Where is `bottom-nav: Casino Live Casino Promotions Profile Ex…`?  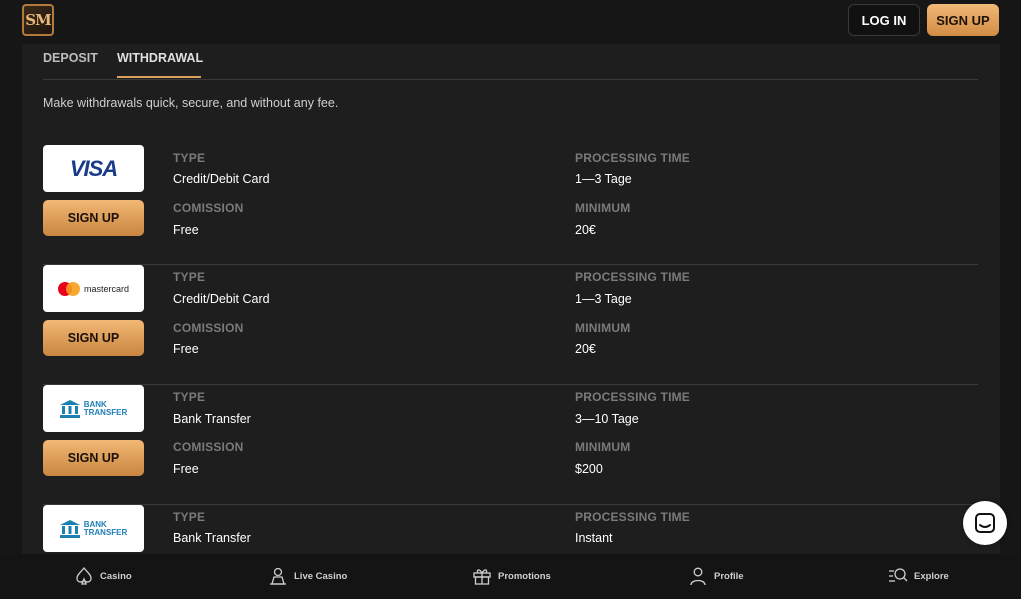
bottom-nav: Casino Live Casino Promotions Profile Ex… is located at coordinates (510, 576).